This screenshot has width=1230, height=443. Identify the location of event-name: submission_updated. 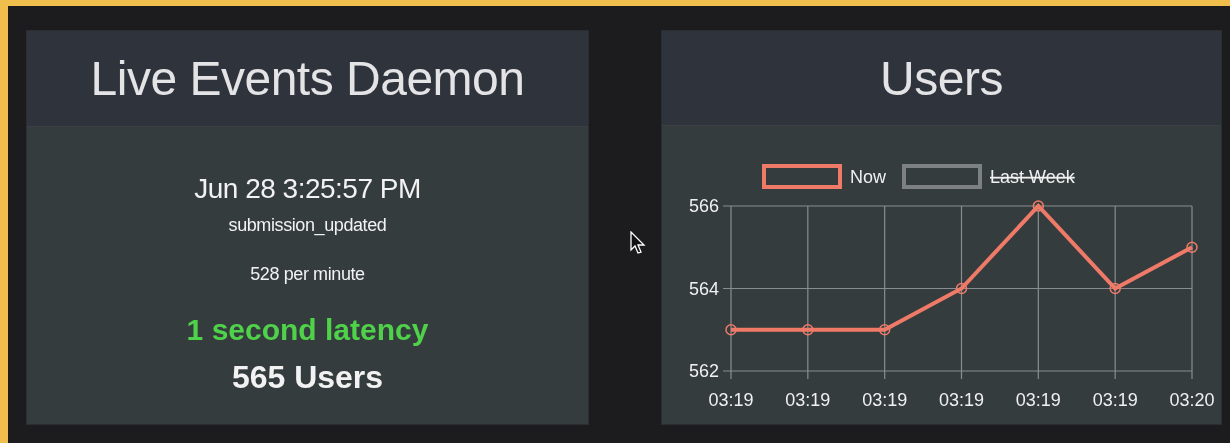
(307, 225).